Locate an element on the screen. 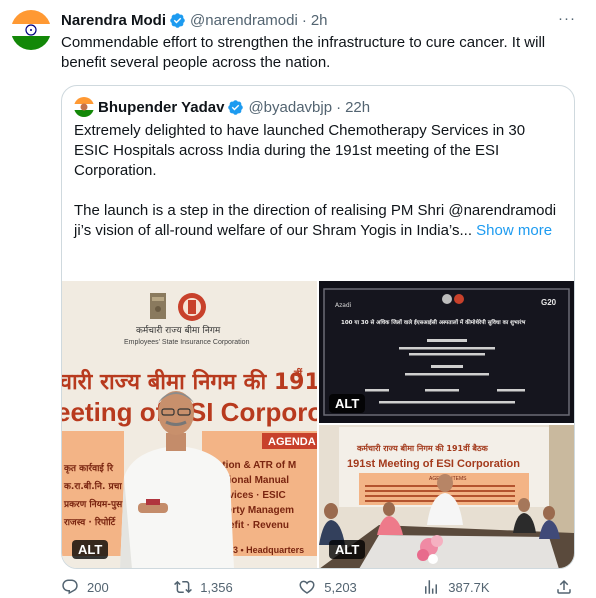  author-handle: @narendramodi is located at coordinates (244, 20).